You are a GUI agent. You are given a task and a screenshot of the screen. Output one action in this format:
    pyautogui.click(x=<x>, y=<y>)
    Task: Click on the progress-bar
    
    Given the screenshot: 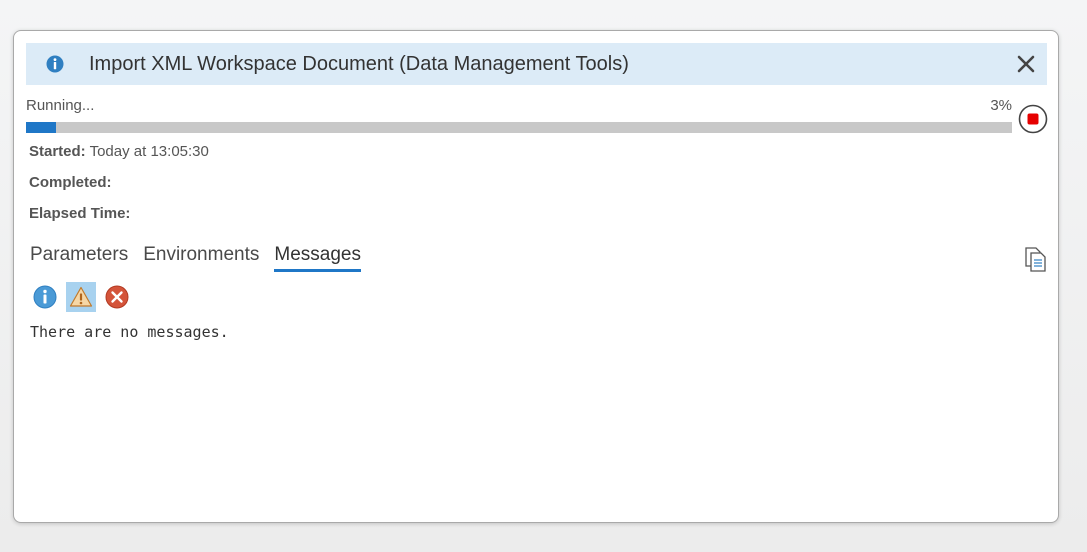 What is the action you would take?
    pyautogui.click(x=519, y=127)
    